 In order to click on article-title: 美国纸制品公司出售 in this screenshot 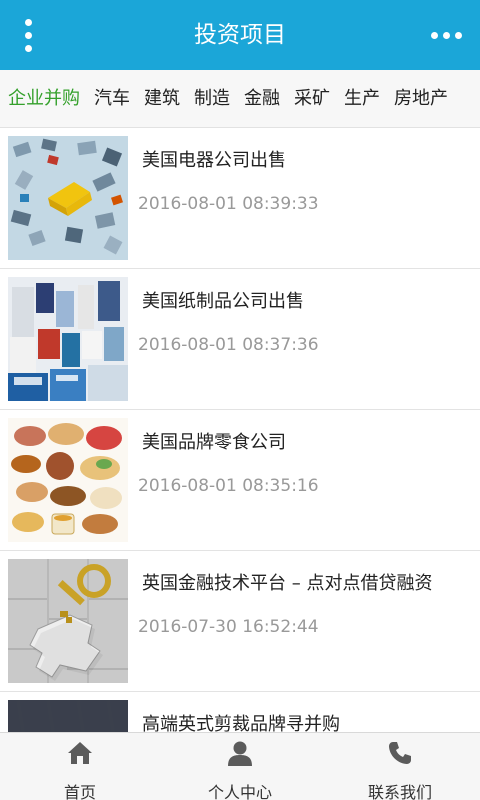, I will do `click(223, 301)`.